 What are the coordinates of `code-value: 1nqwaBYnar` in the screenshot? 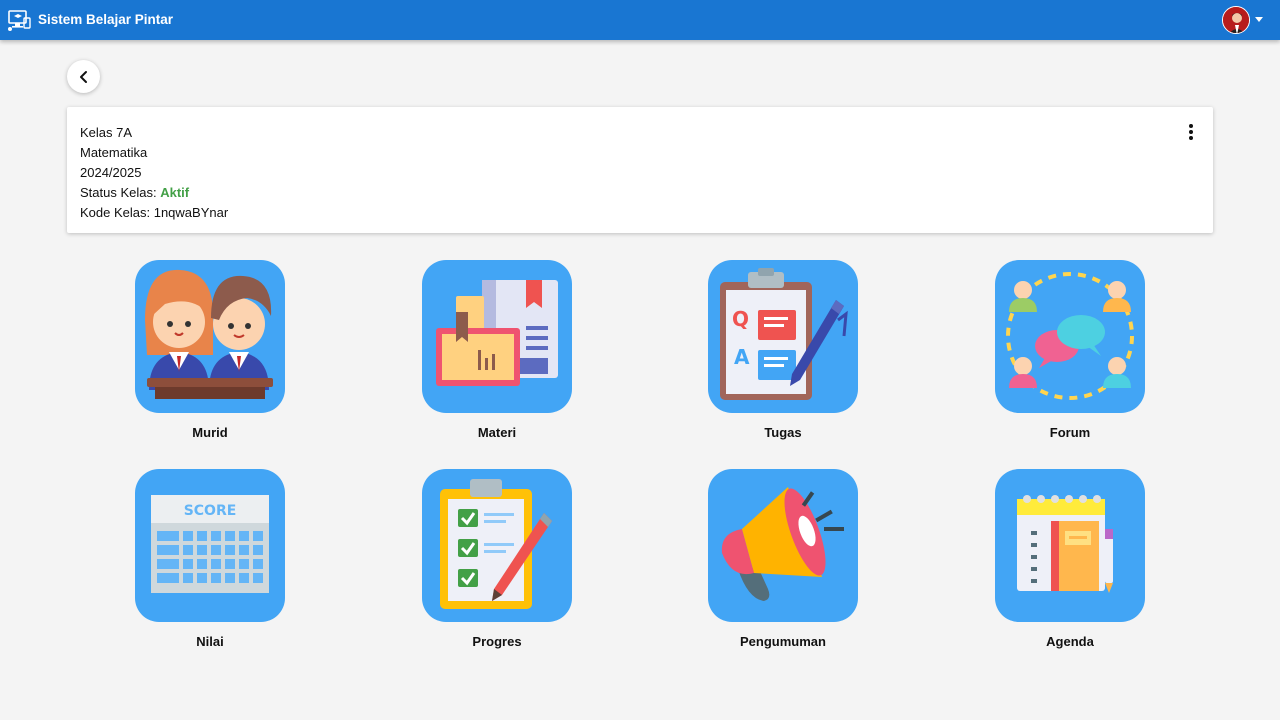 It's located at (191, 212).